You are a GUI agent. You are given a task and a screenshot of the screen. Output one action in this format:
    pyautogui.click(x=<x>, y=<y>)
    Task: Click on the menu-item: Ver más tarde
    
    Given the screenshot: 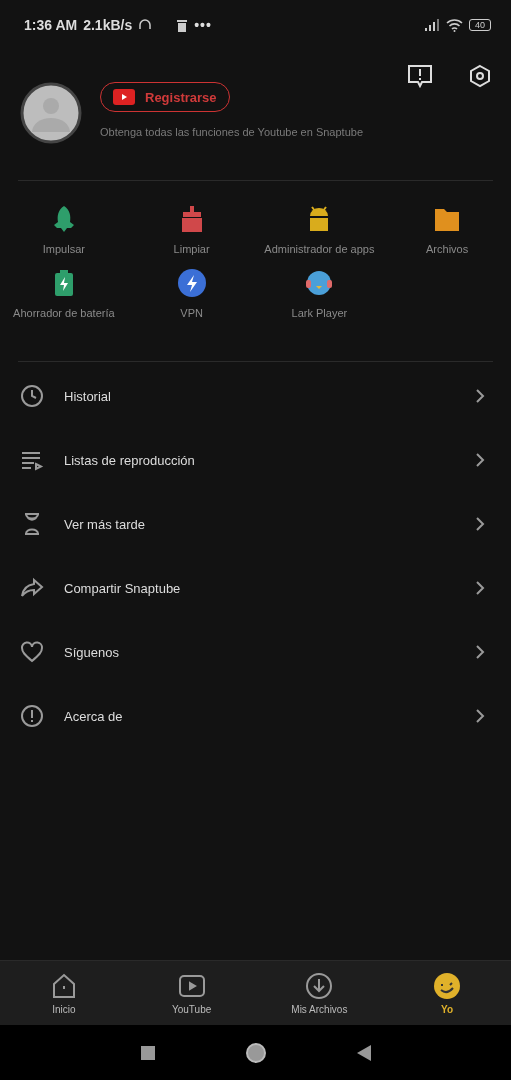 What is the action you would take?
    pyautogui.click(x=255, y=524)
    